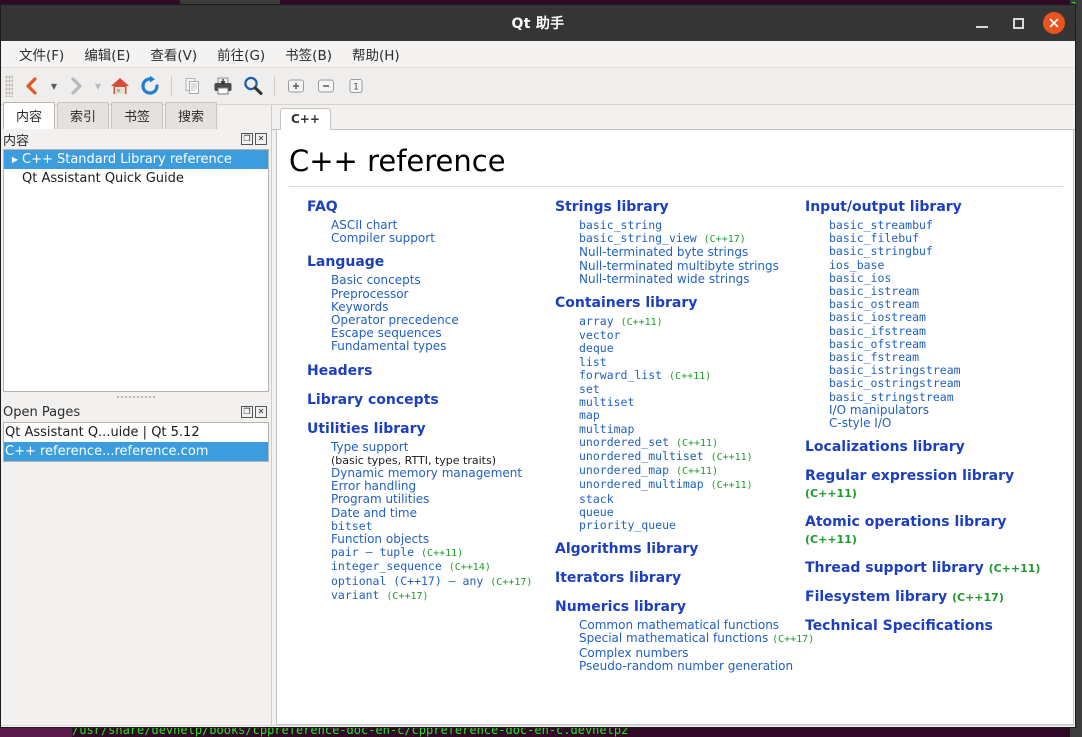  I want to click on tab-contents-label: 内容, so click(29, 117).